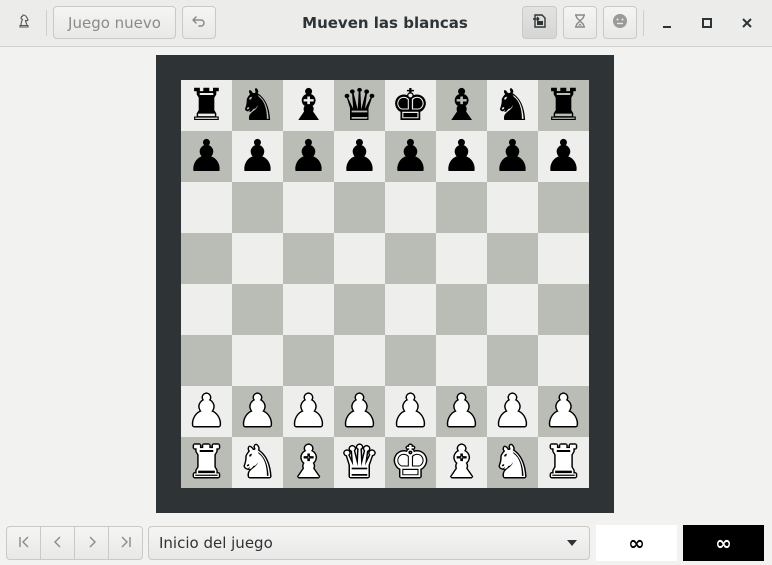 The height and width of the screenshot is (565, 772). I want to click on save-button, so click(539, 22).